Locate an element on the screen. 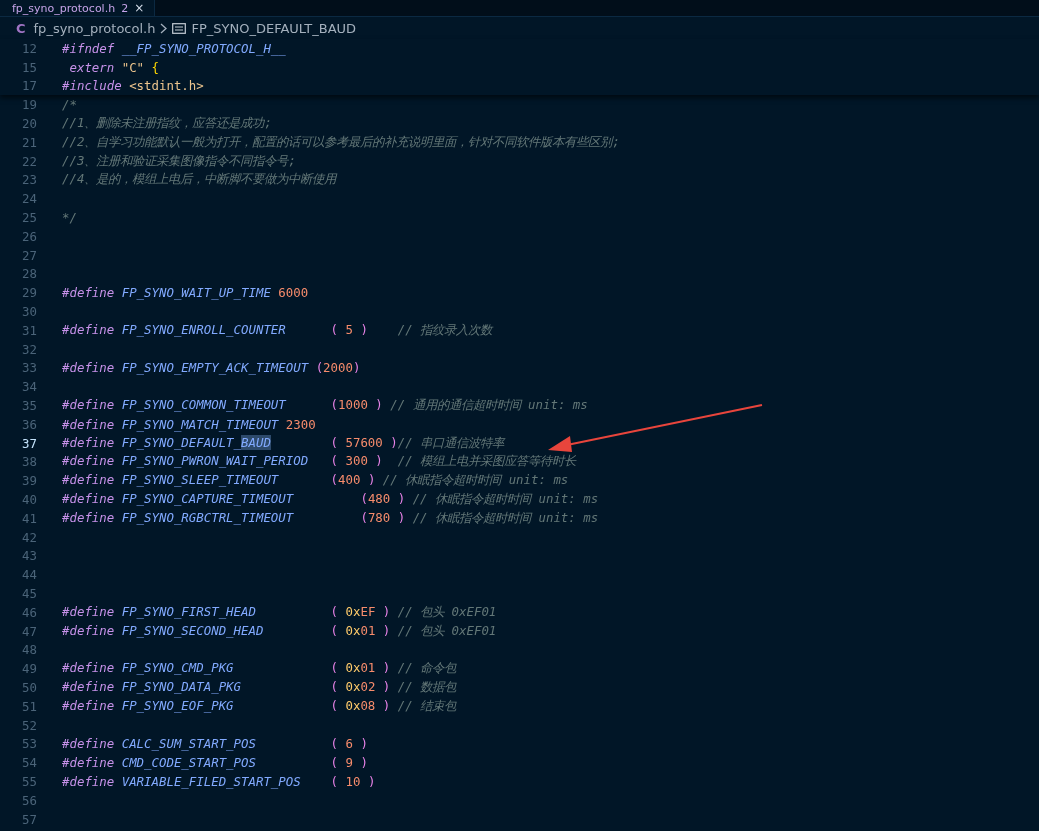 The height and width of the screenshot is (831, 1039). code-line: #define FP_SYNO_DATA_PKG ( 0x02 ) // 数据包 is located at coordinates (259, 687).